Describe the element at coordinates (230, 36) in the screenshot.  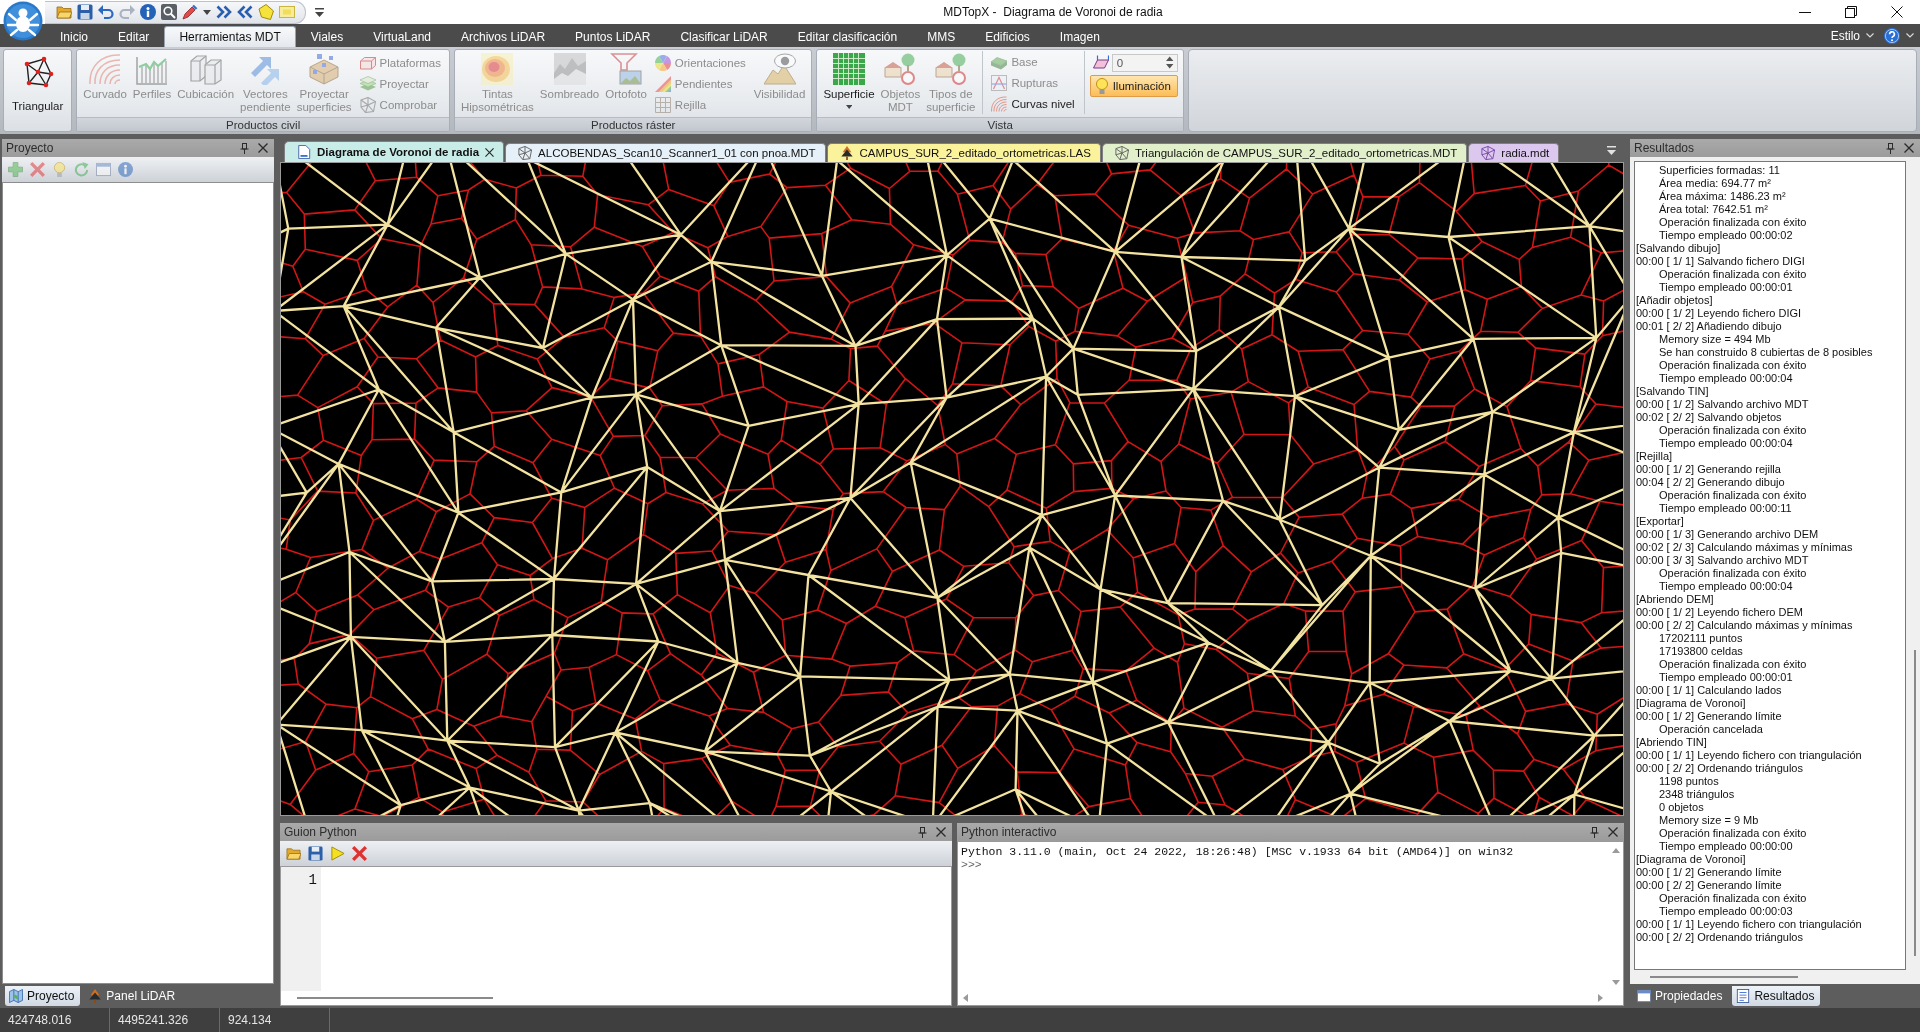
I see `ribbon-tab: Herramientas MDT` at that location.